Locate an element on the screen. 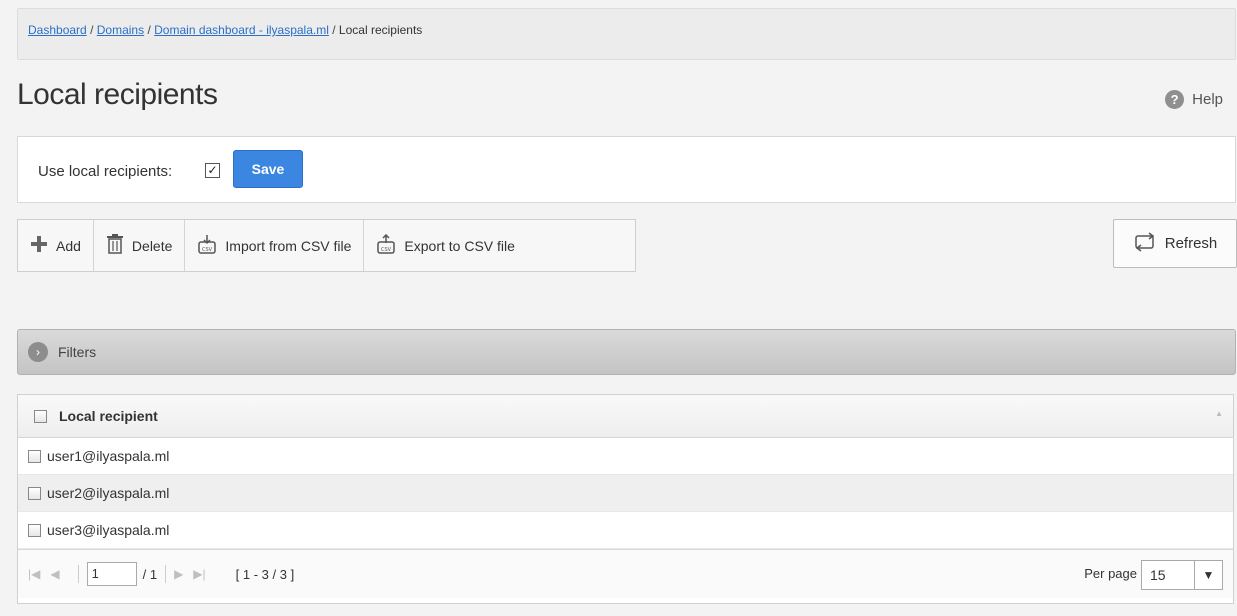 The height and width of the screenshot is (616, 1237). per-page-select: 15 ▼ is located at coordinates (1182, 575).